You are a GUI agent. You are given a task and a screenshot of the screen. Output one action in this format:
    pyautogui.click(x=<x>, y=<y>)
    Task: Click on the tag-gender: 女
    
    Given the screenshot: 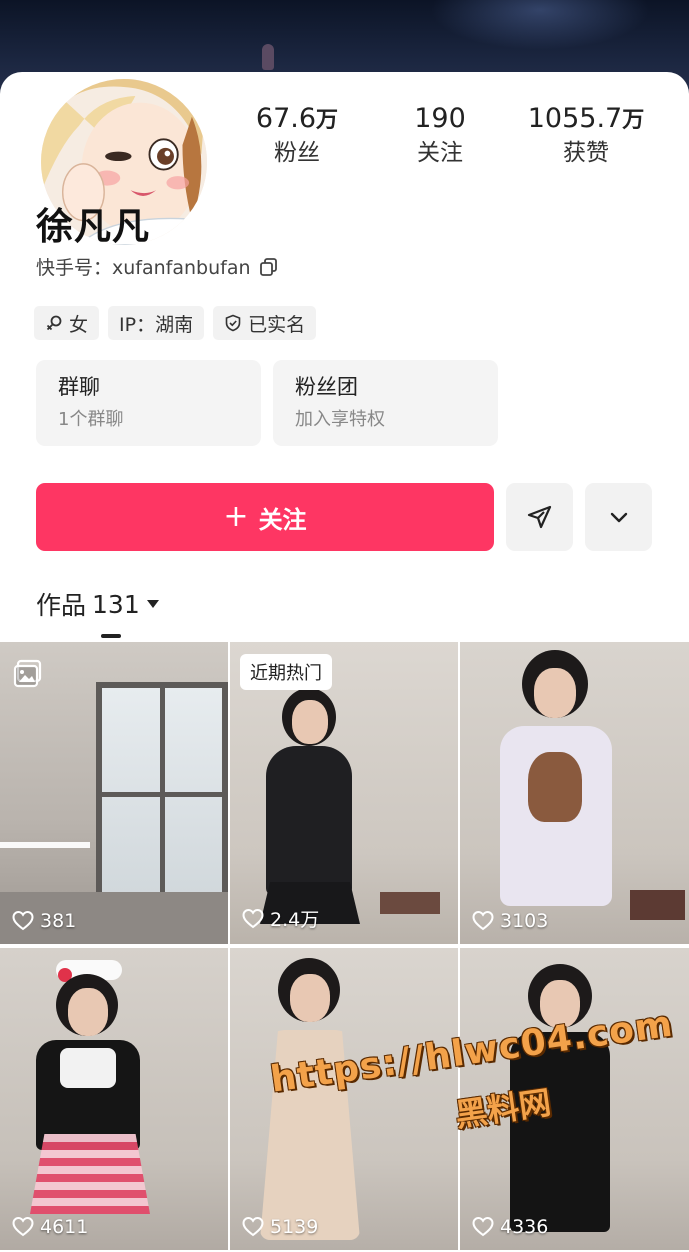 What is the action you would take?
    pyautogui.click(x=67, y=323)
    